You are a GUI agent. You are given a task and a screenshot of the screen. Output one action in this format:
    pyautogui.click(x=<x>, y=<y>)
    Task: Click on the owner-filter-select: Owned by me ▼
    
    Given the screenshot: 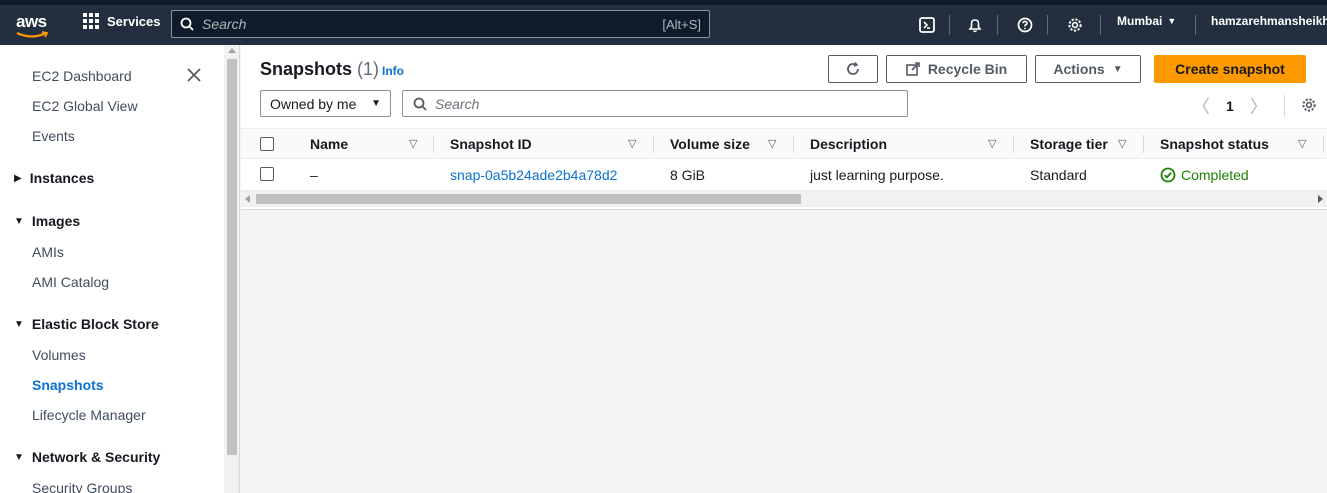 What is the action you would take?
    pyautogui.click(x=325, y=103)
    